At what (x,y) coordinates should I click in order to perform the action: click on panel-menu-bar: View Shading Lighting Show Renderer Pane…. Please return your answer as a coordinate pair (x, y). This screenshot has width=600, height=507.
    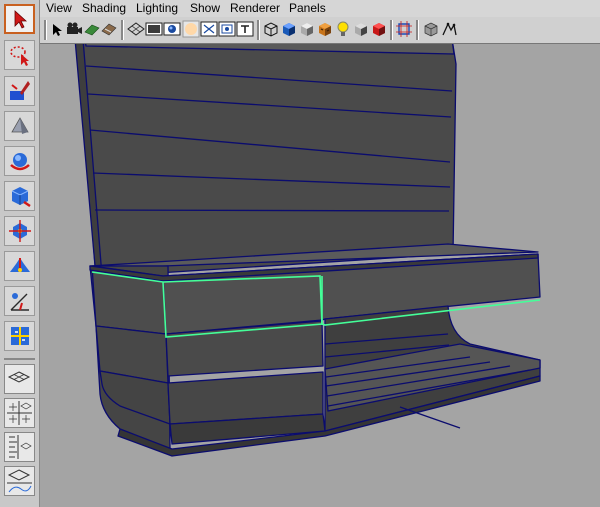
    Looking at the image, I should click on (320, 9).